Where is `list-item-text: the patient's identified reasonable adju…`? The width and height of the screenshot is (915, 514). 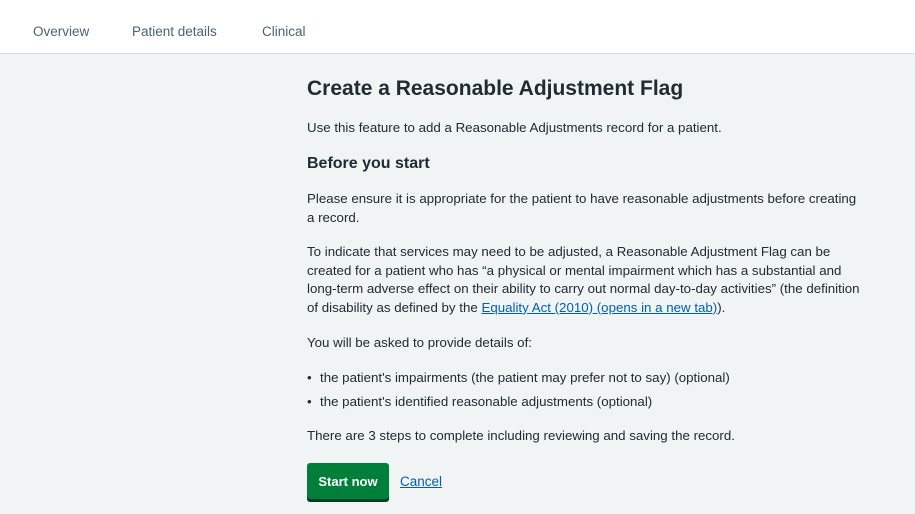
list-item-text: the patient's identified reasonable adju… is located at coordinates (486, 401).